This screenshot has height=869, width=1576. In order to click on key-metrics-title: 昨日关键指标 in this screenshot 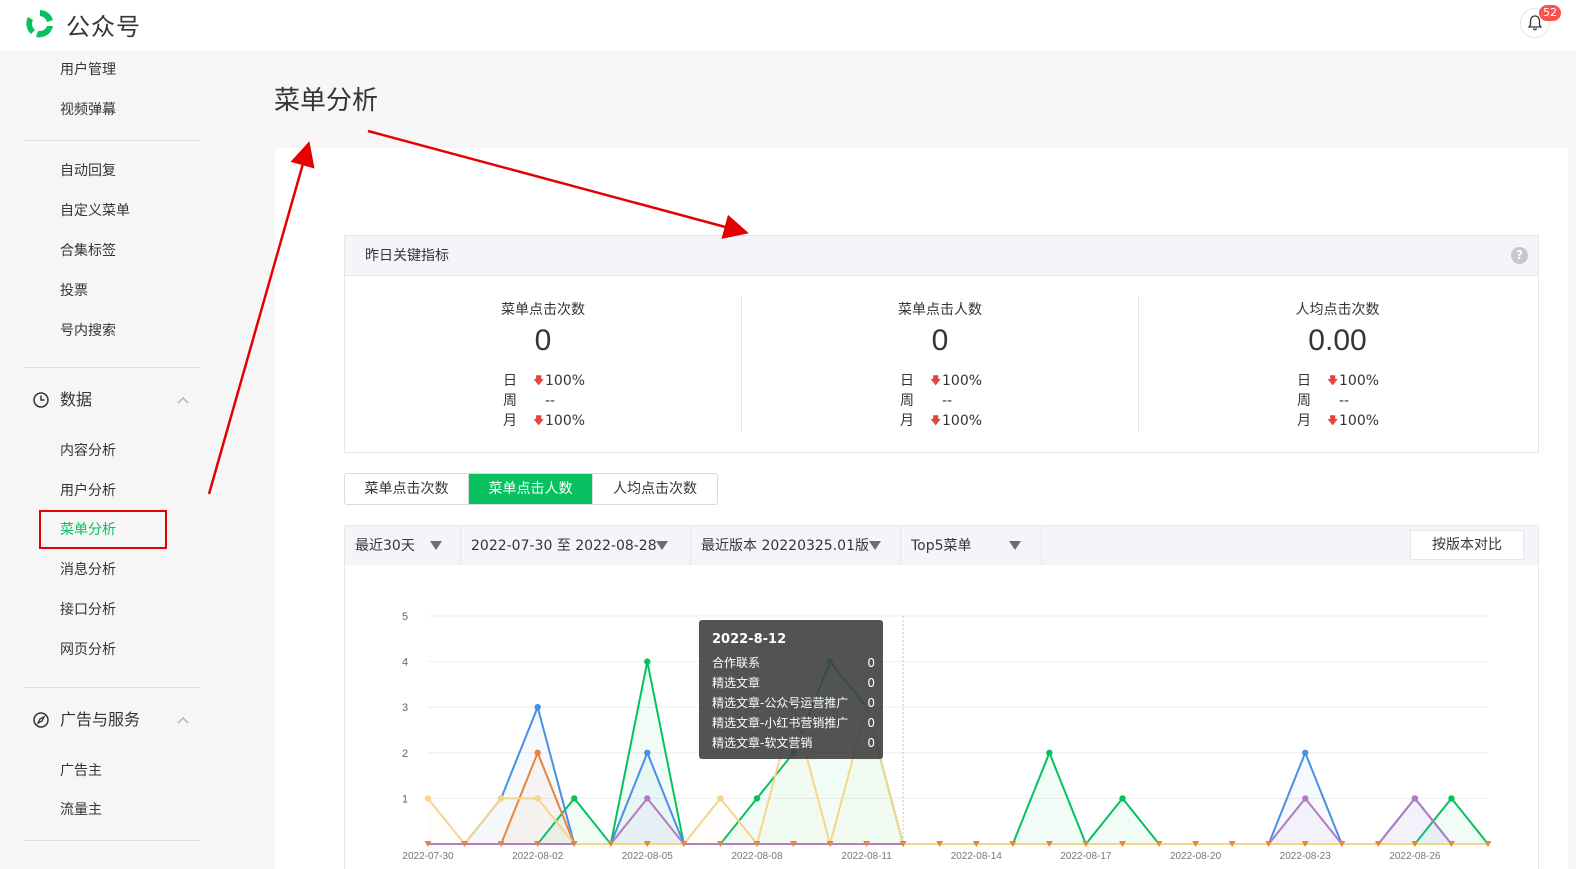, I will do `click(407, 256)`.